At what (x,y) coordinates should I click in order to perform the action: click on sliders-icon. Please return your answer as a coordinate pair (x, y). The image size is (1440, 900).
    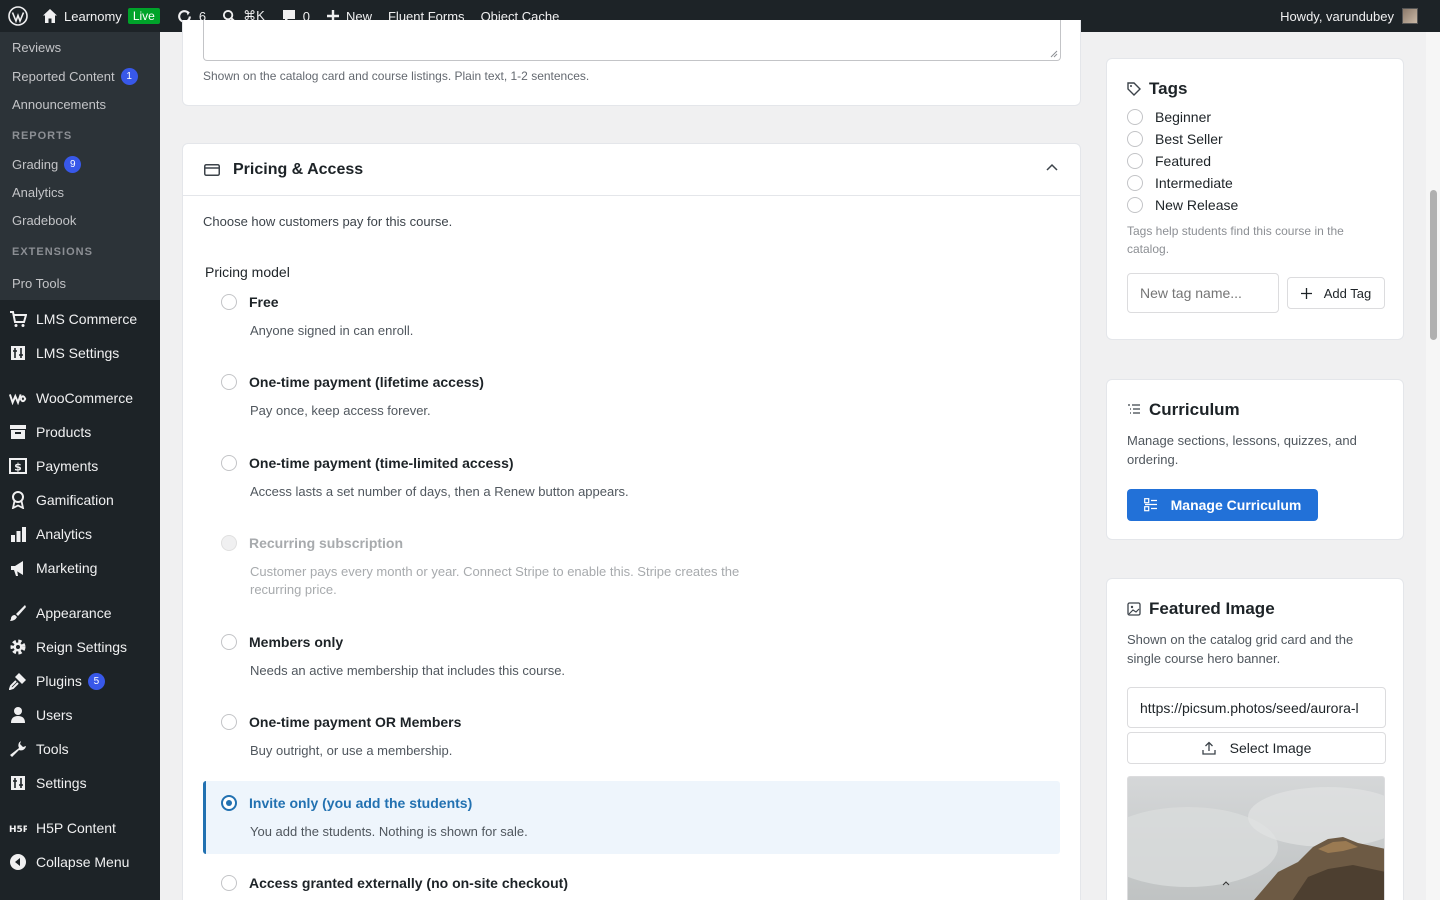
    Looking at the image, I should click on (18, 783).